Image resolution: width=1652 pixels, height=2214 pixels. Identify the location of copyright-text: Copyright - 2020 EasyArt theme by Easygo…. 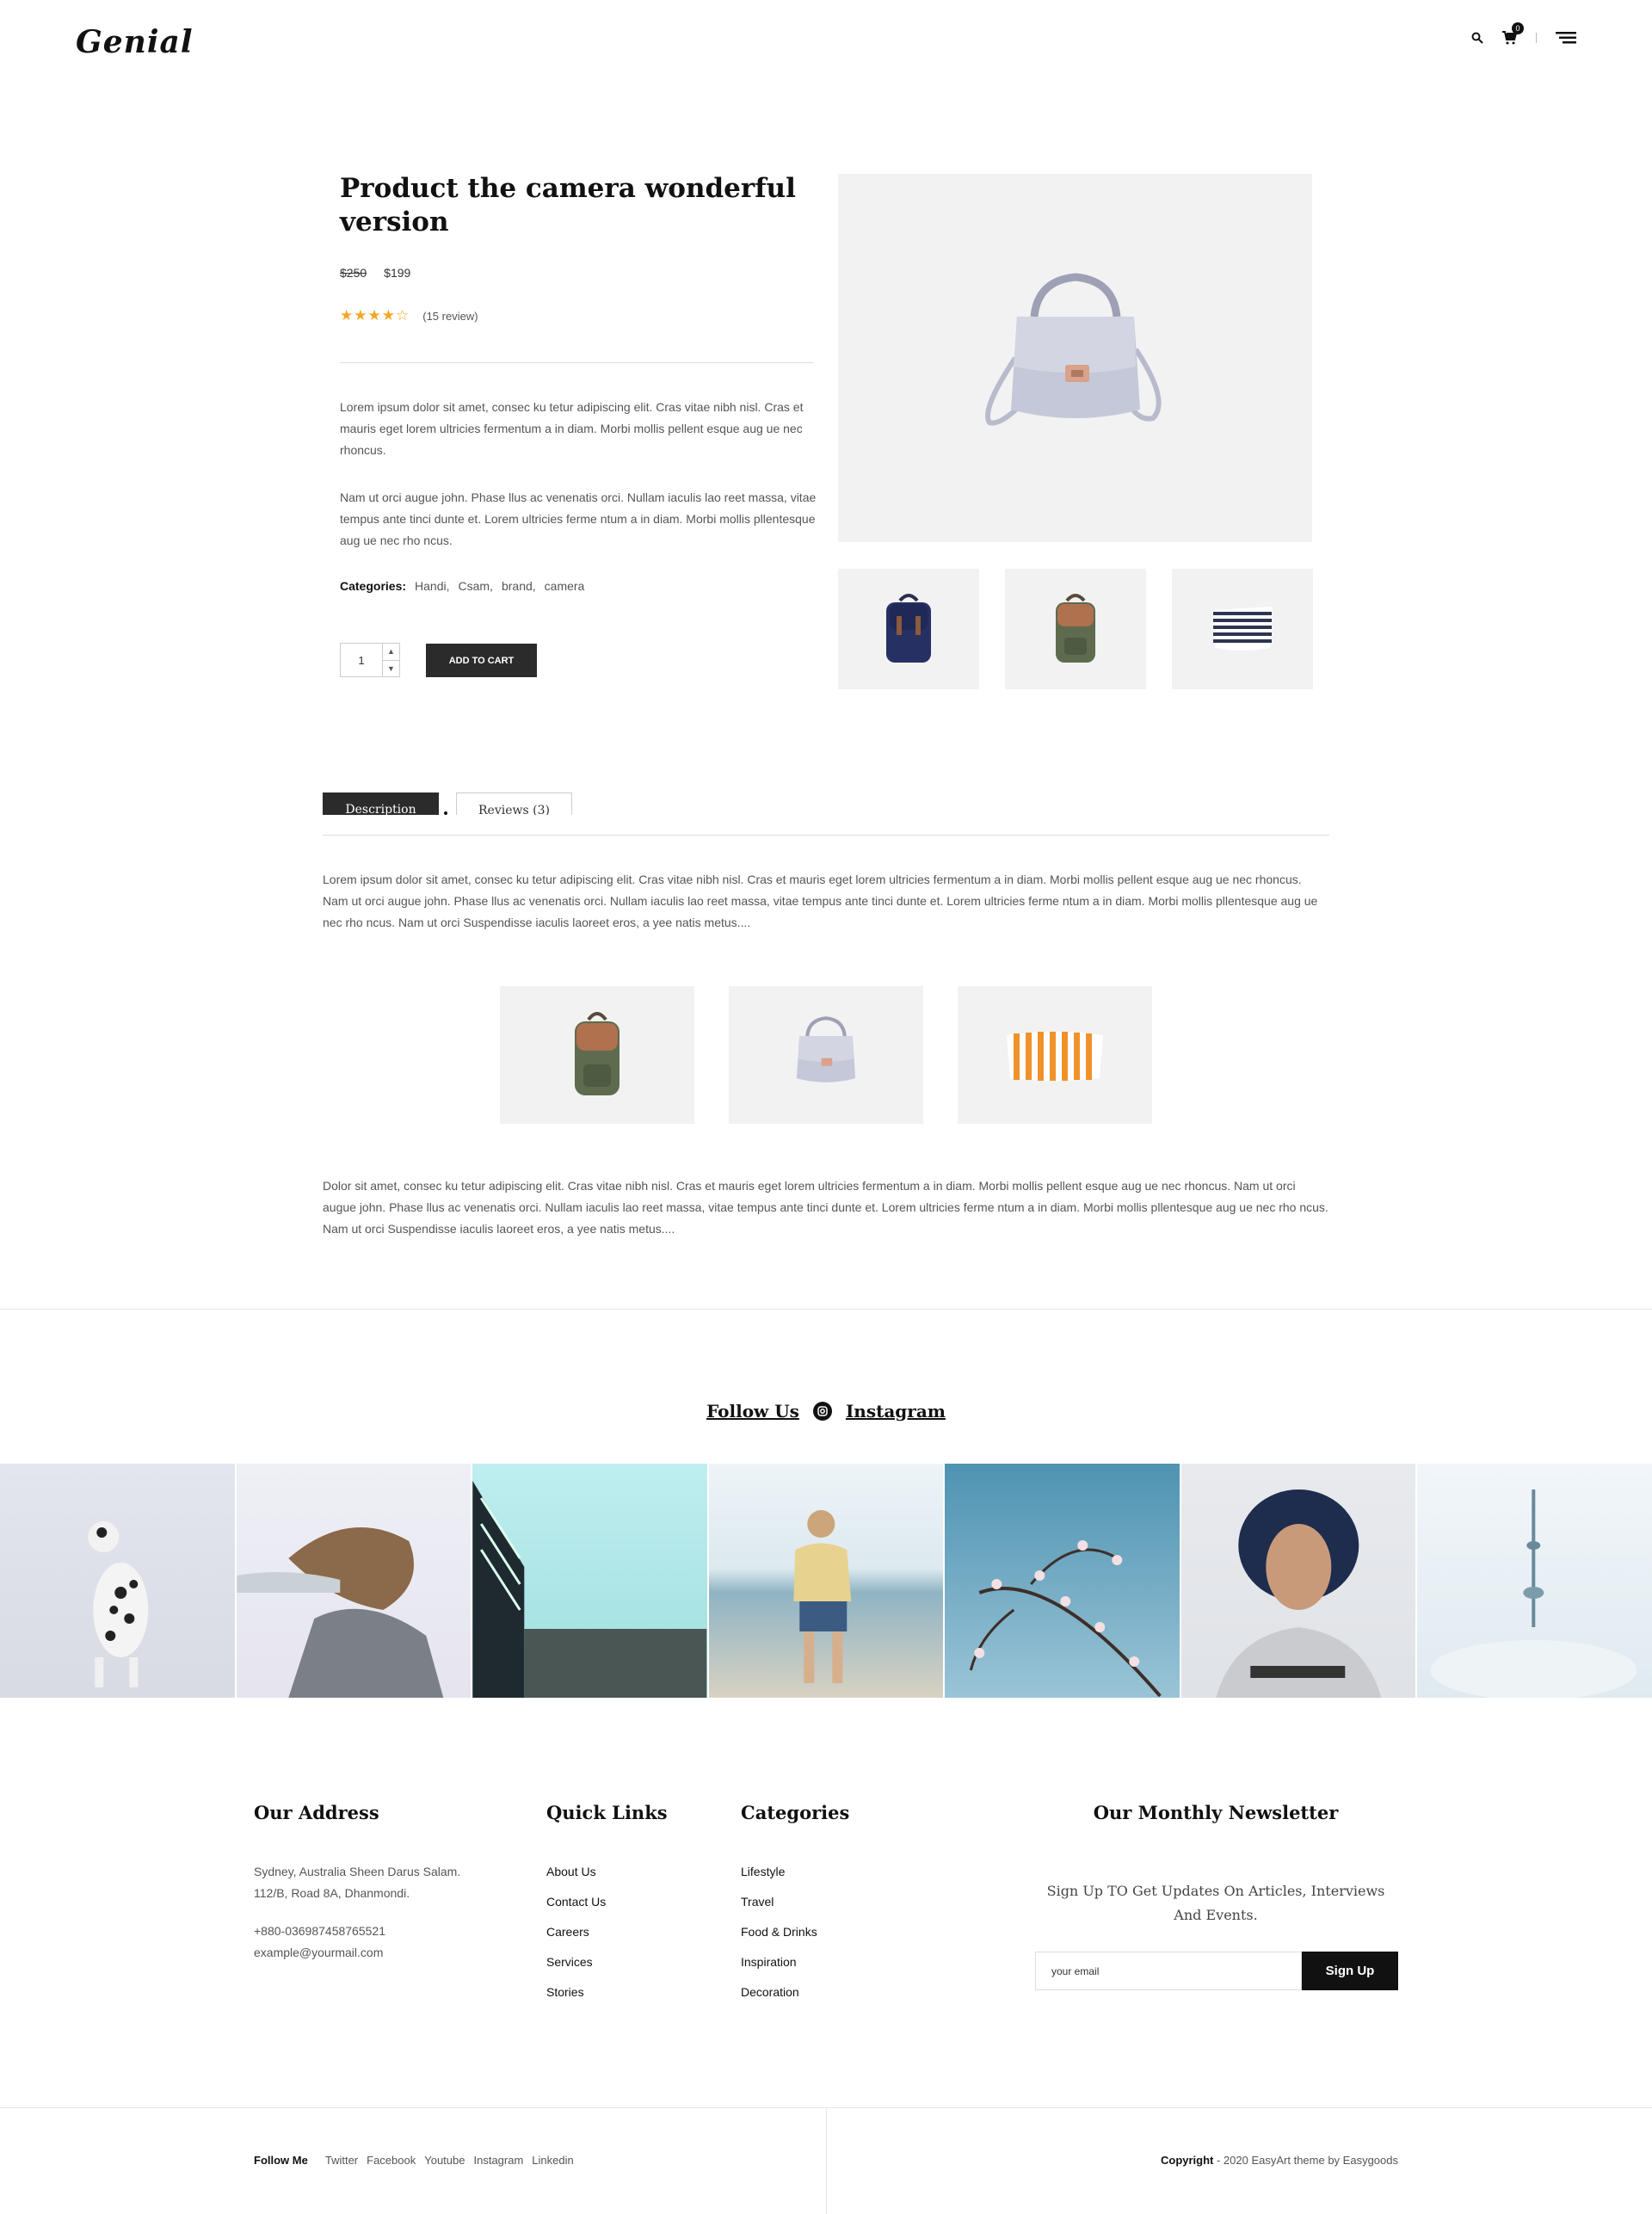
(1279, 2161).